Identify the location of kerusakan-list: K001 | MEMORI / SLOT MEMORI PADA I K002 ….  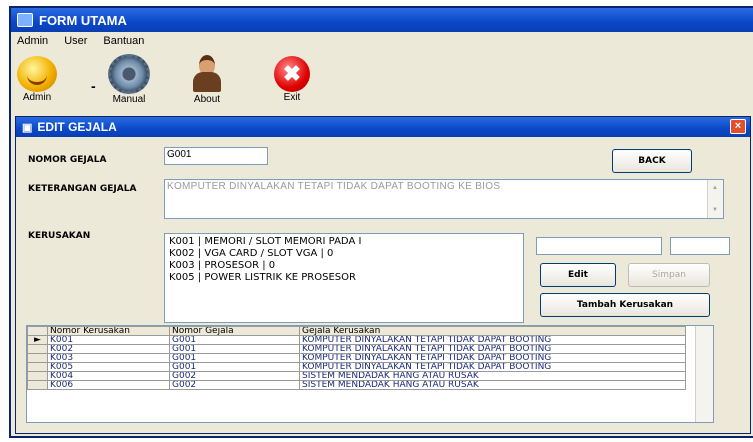
(344, 278).